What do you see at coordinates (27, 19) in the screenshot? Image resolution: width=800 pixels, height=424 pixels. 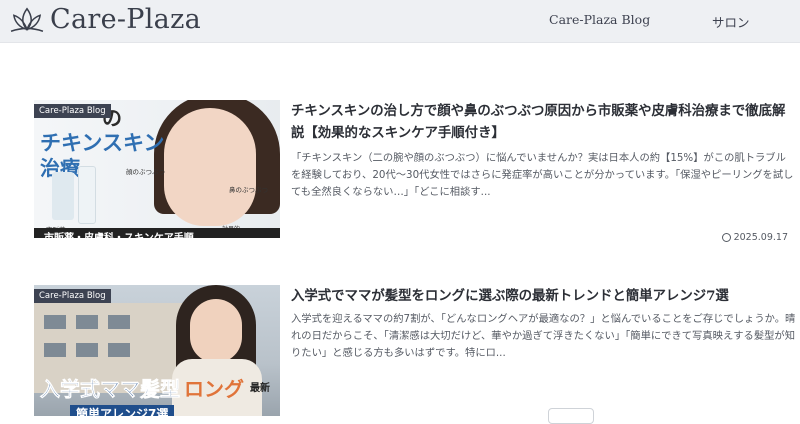 I see `lotus-logo-icon` at bounding box center [27, 19].